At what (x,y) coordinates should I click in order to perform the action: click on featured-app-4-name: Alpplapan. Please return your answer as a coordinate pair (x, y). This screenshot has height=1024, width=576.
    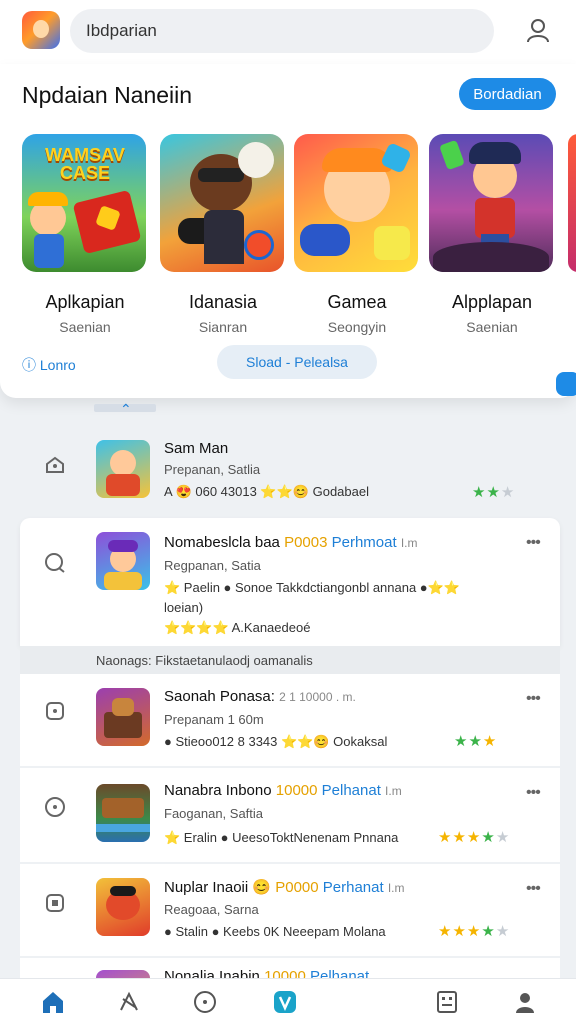
    Looking at the image, I should click on (492, 302).